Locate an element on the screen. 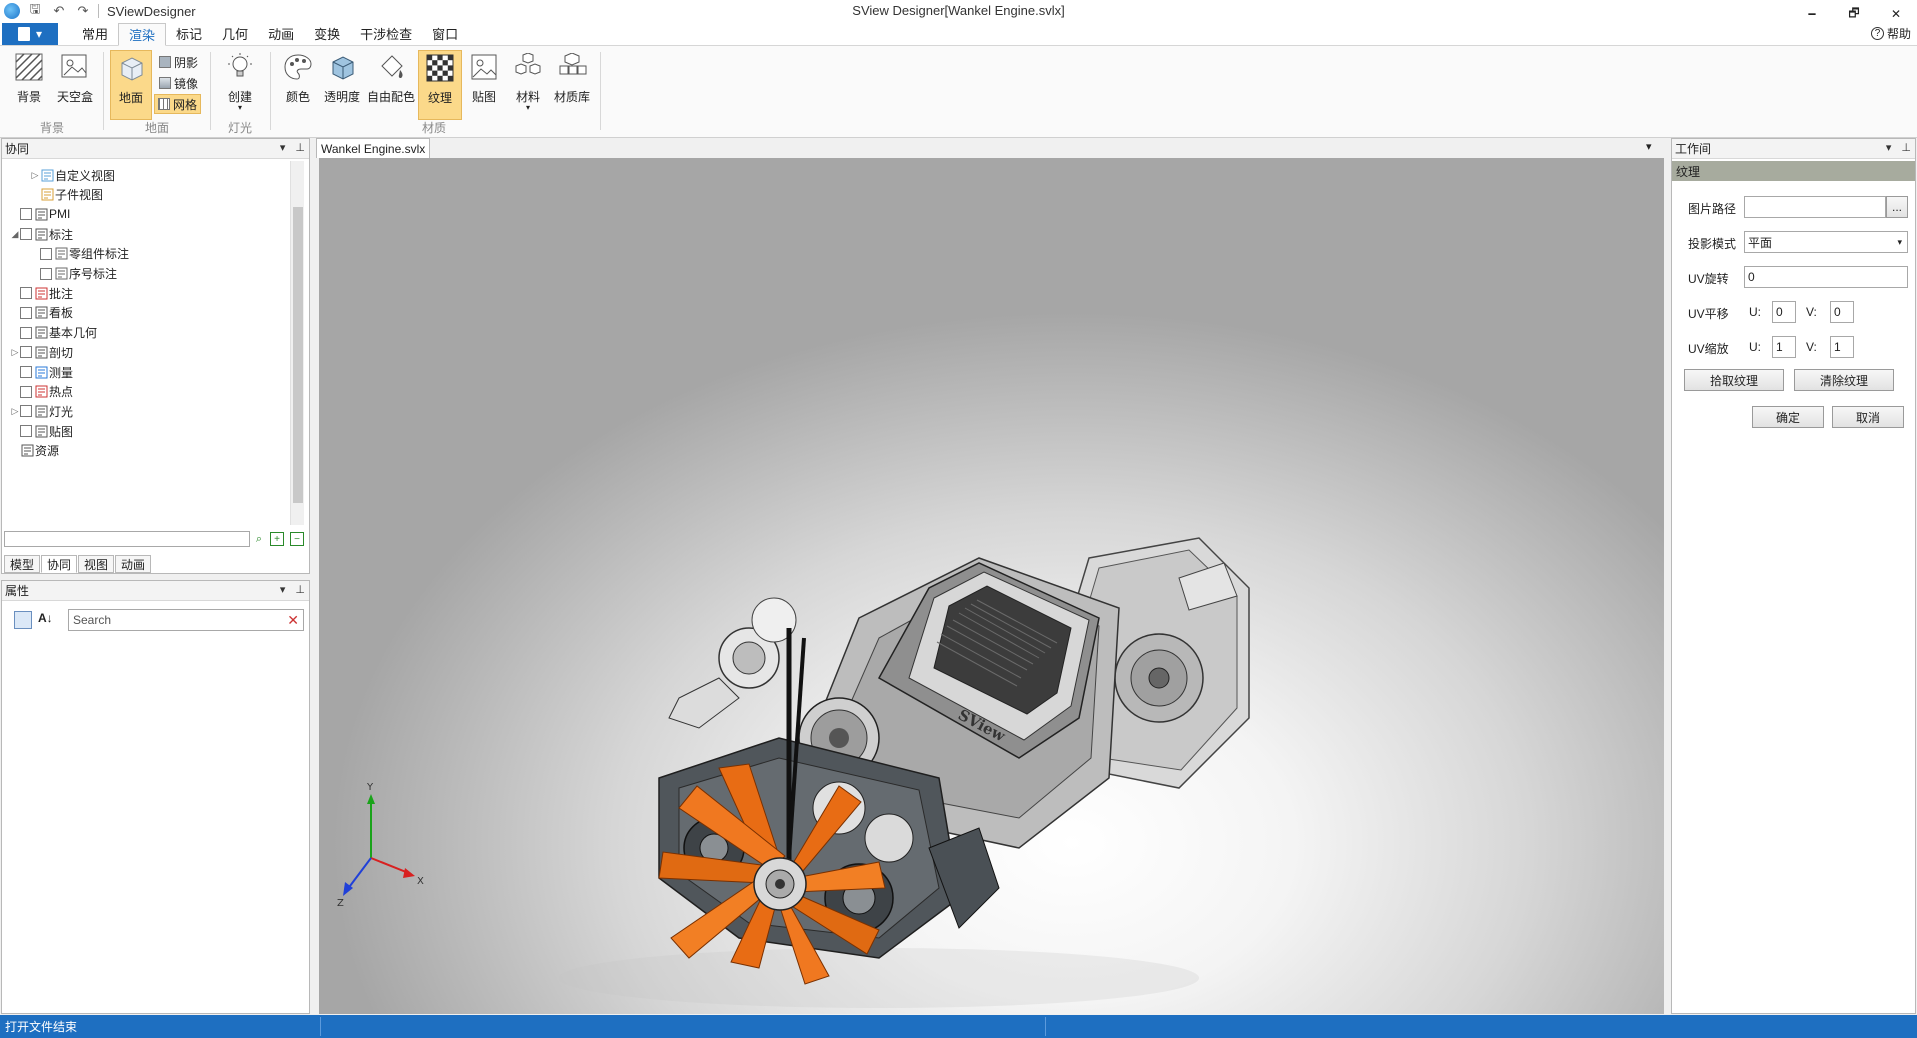  clear-search-icon: ✕ is located at coordinates (293, 620).